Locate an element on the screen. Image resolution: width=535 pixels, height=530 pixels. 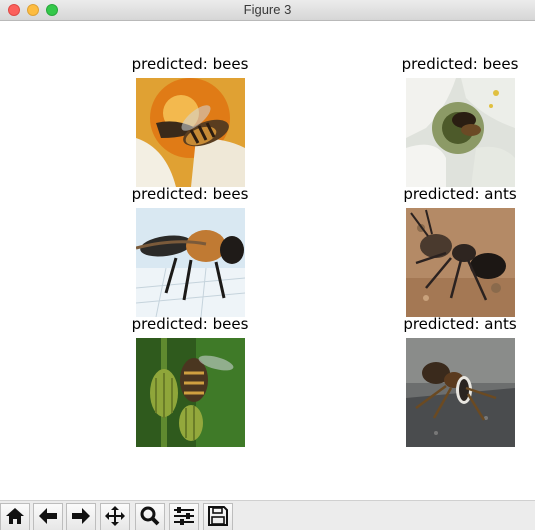
arrow-left-icon is located at coordinates (48, 518).